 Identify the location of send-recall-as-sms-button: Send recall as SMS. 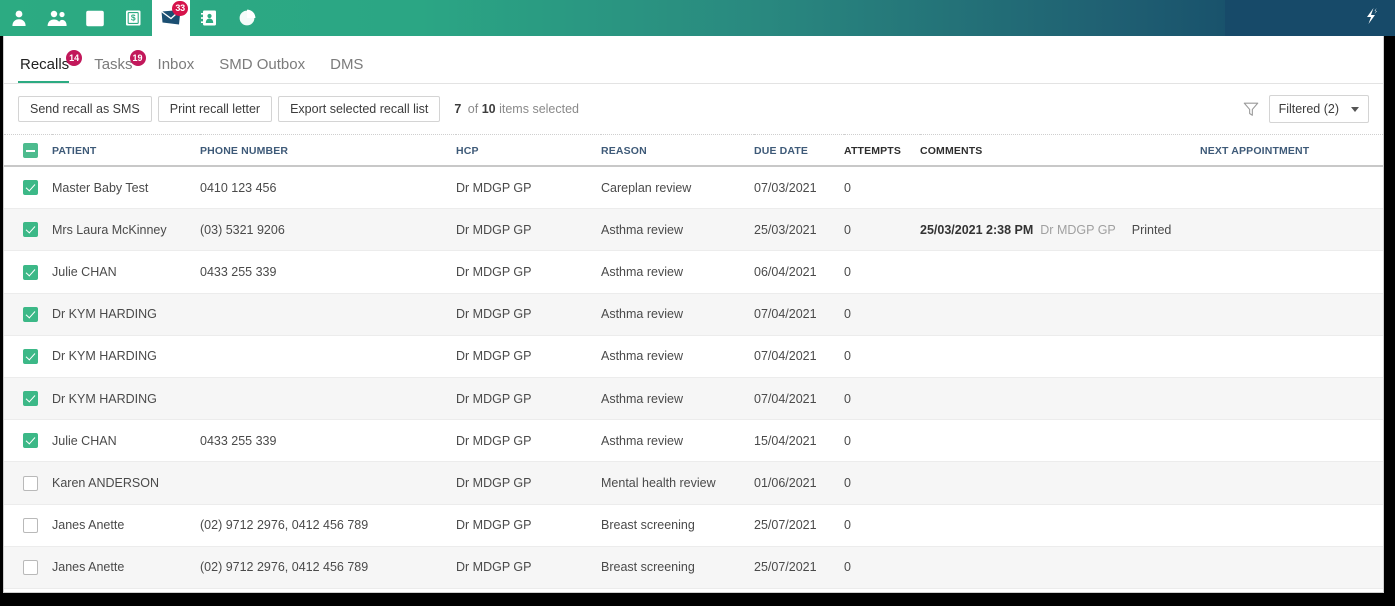
(85, 109).